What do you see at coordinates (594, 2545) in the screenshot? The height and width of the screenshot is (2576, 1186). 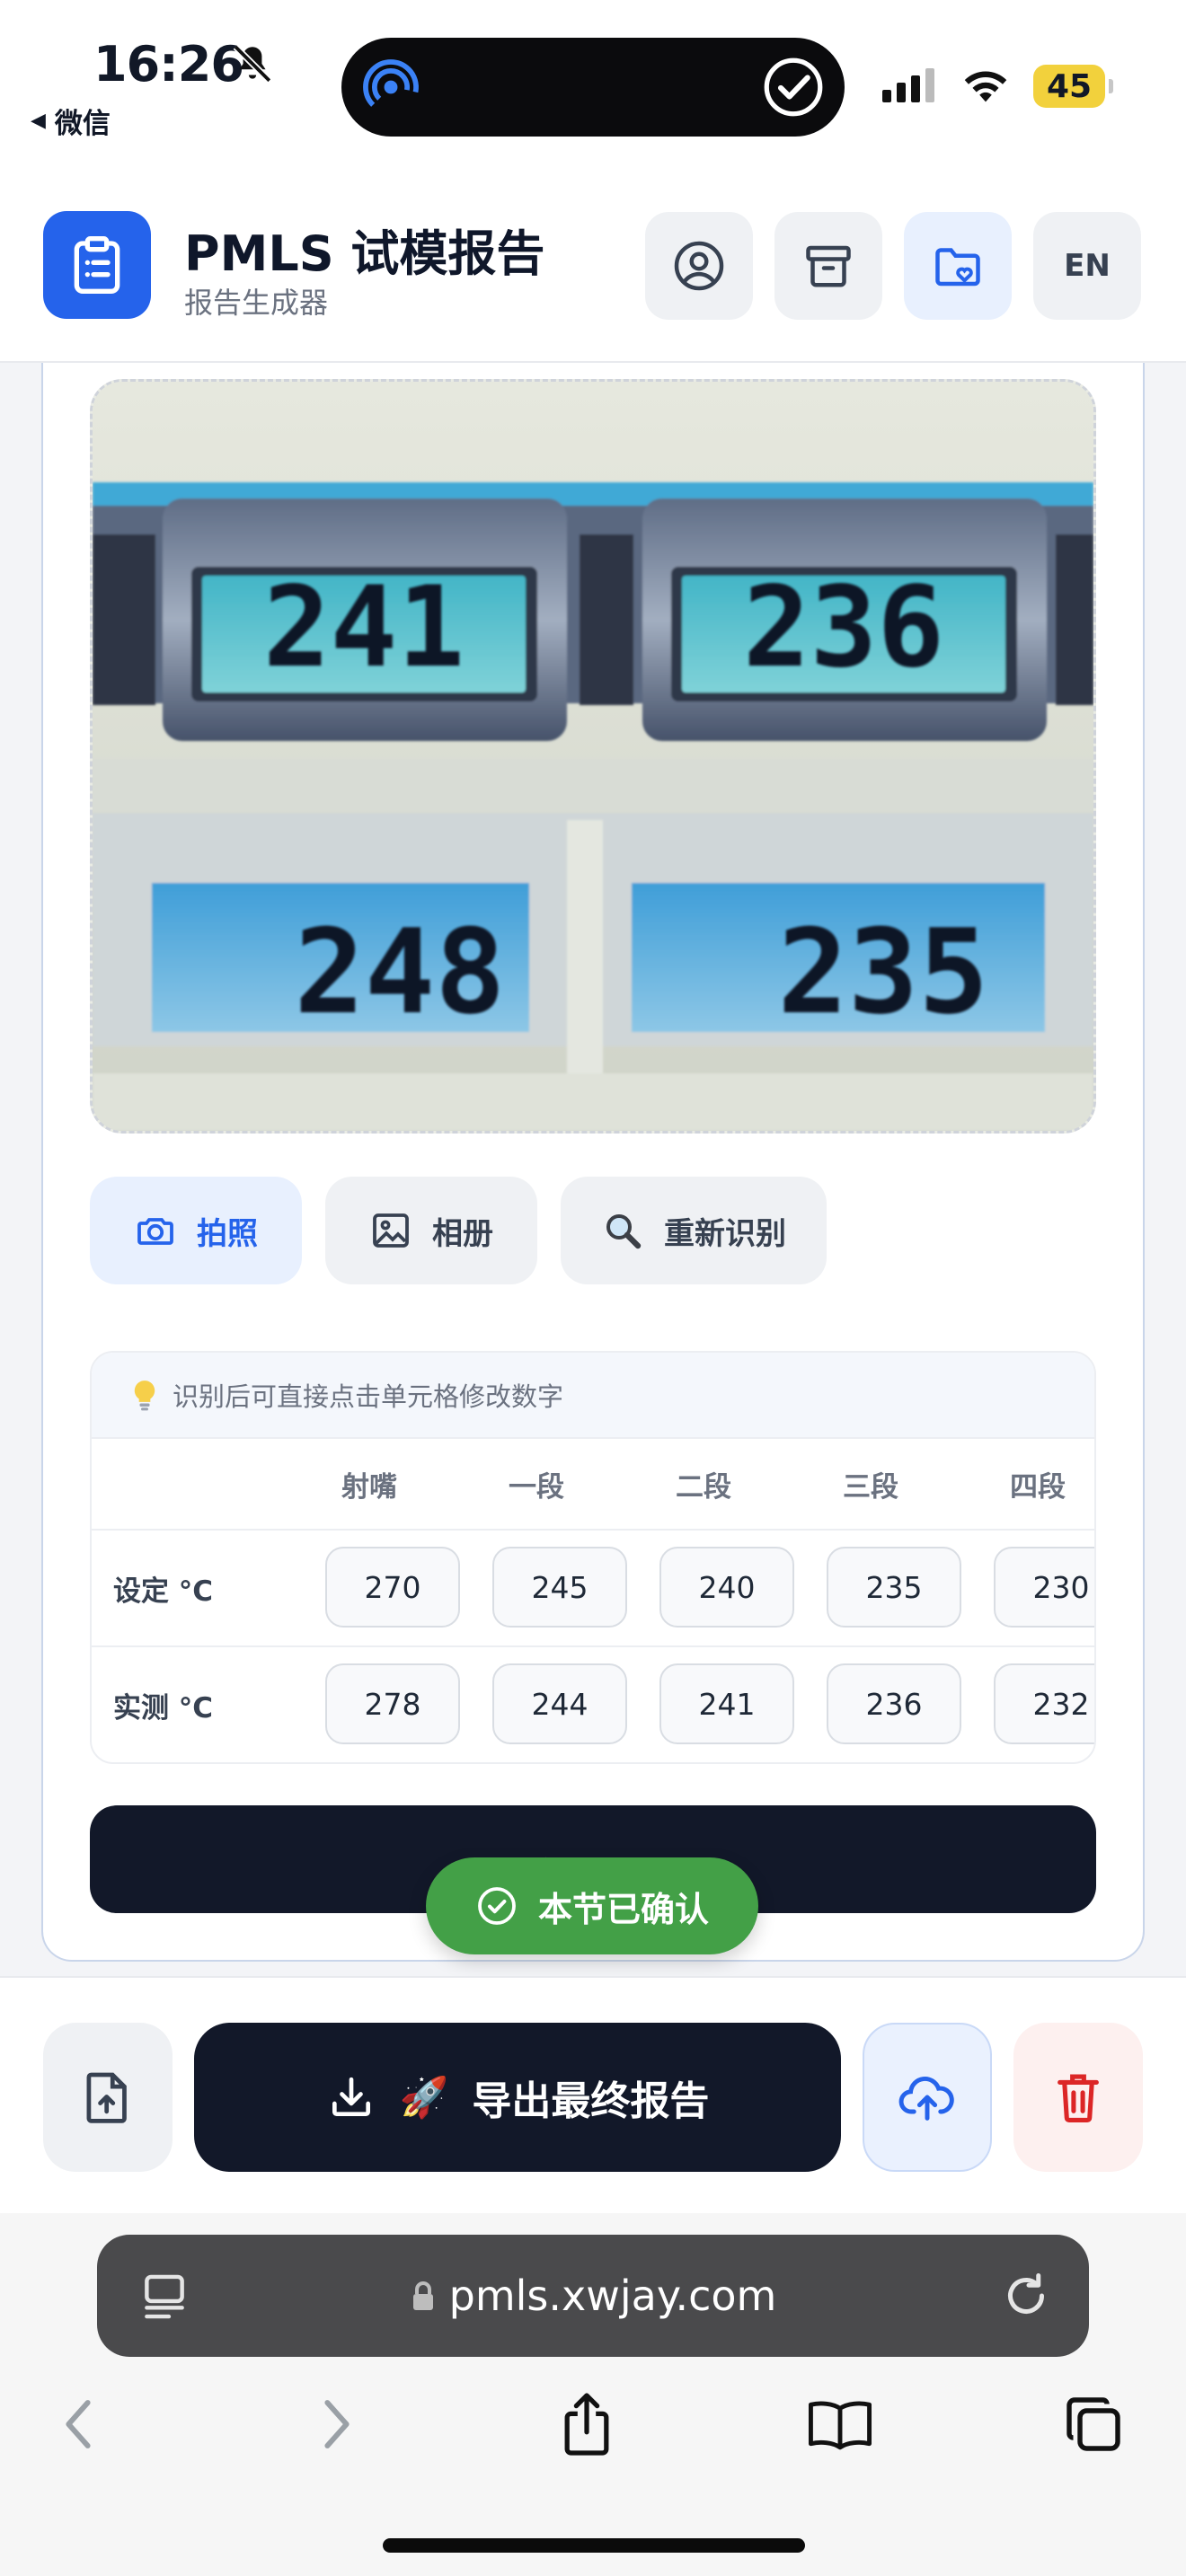 I see `home-indicator` at bounding box center [594, 2545].